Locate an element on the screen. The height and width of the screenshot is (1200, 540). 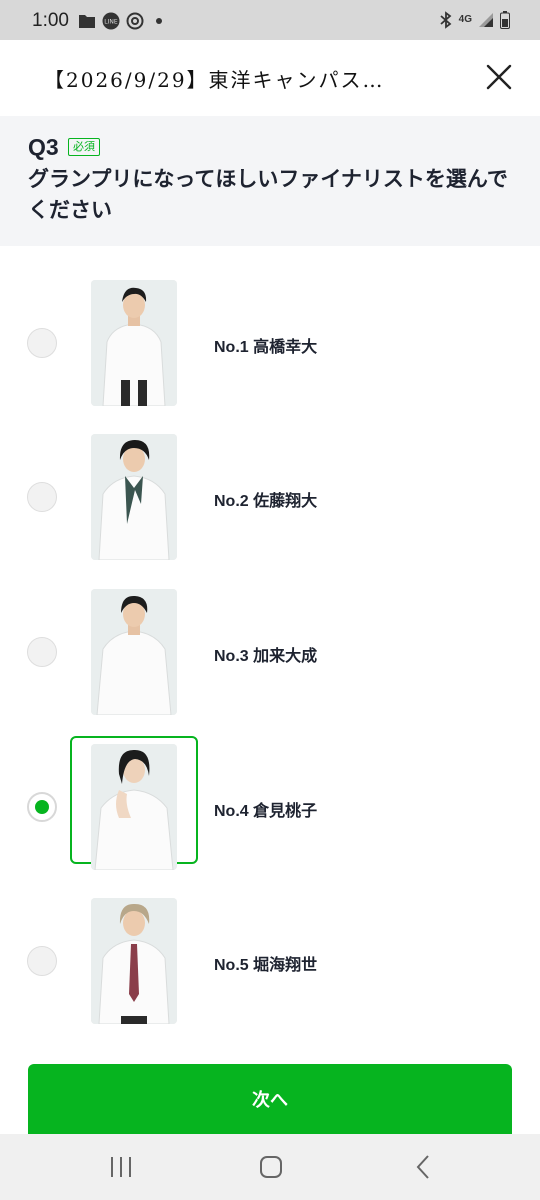
system-icons: 4G is located at coordinates (474, 20).